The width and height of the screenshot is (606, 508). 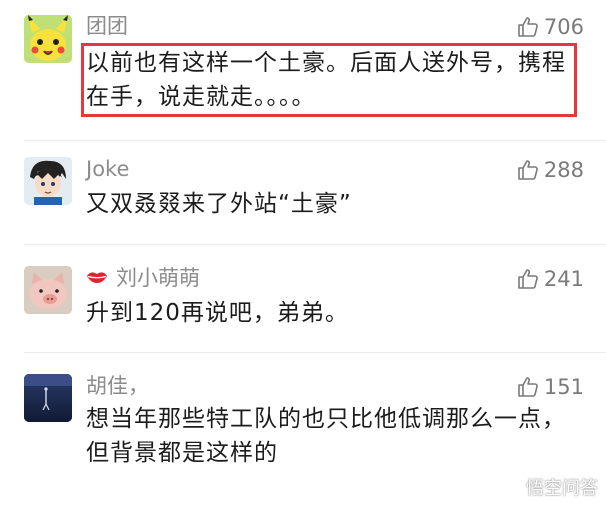 I want to click on pikachu-avatar-icon, so click(x=48, y=39).